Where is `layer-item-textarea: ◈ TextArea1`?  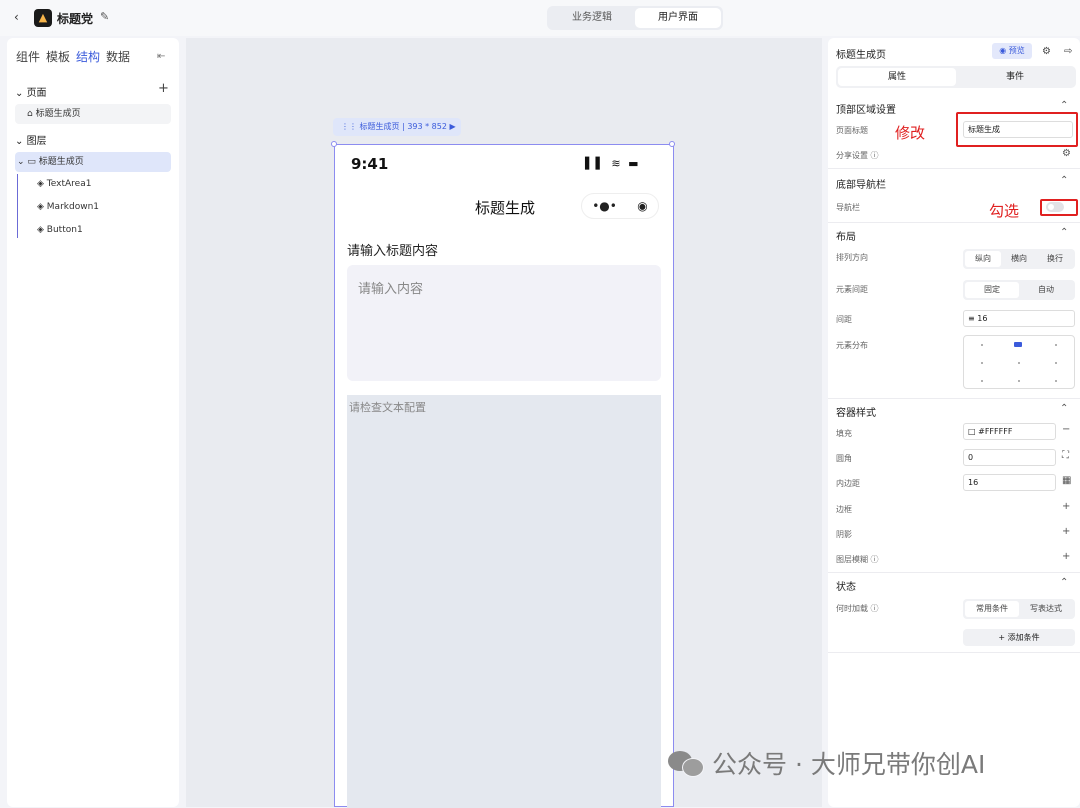 layer-item-textarea: ◈ TextArea1 is located at coordinates (64, 184).